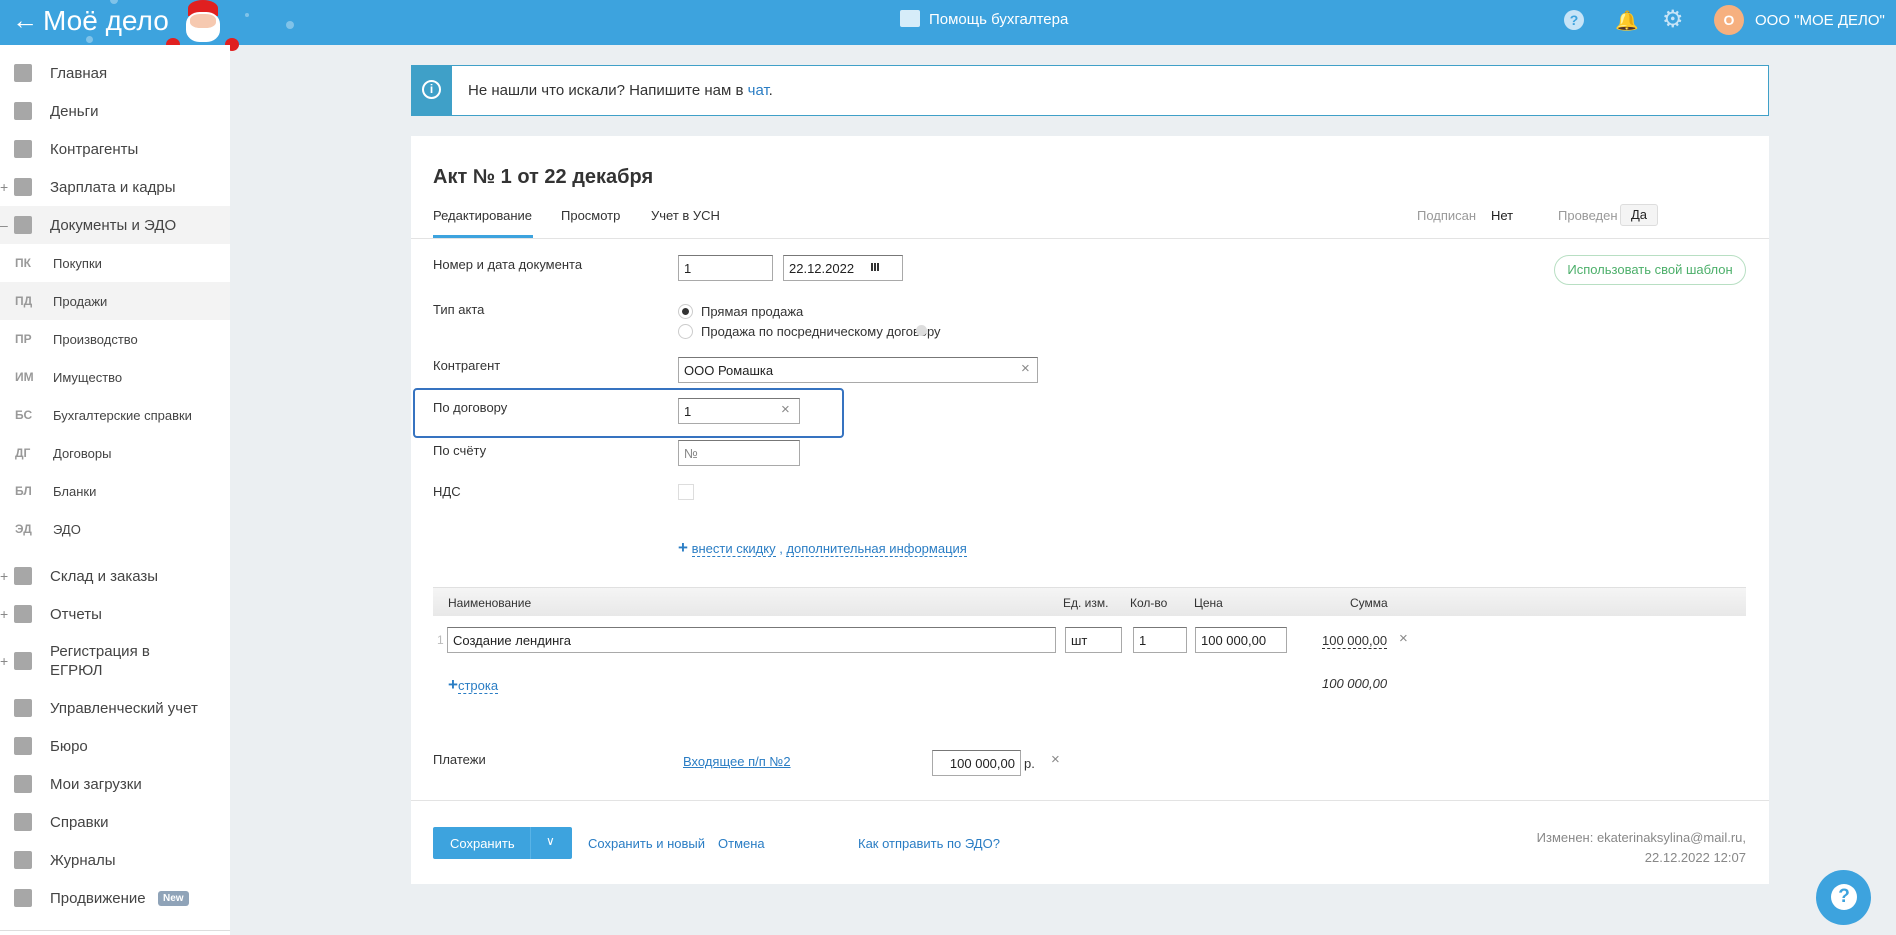 The image size is (1896, 935). What do you see at coordinates (115, 377) in the screenshot?
I see `sidebar-subitem-3: ИМ Имущество` at bounding box center [115, 377].